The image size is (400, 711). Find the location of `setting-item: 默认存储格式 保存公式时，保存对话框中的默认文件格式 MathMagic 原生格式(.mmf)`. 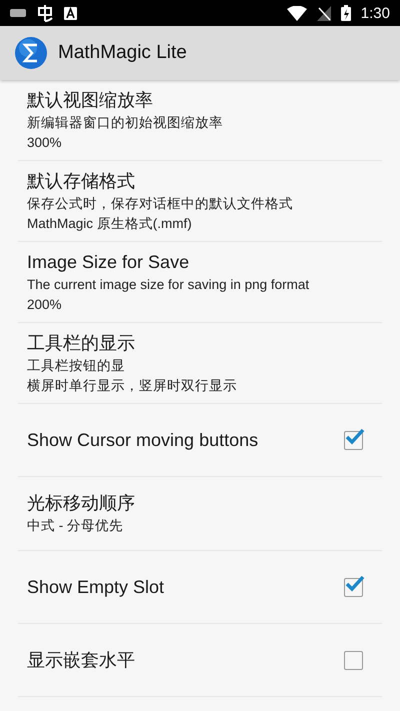

setting-item: 默认存储格式 保存公式时，保存对话框中的默认文件格式 MathMagic 原生格式(.mmf) is located at coordinates (200, 201).